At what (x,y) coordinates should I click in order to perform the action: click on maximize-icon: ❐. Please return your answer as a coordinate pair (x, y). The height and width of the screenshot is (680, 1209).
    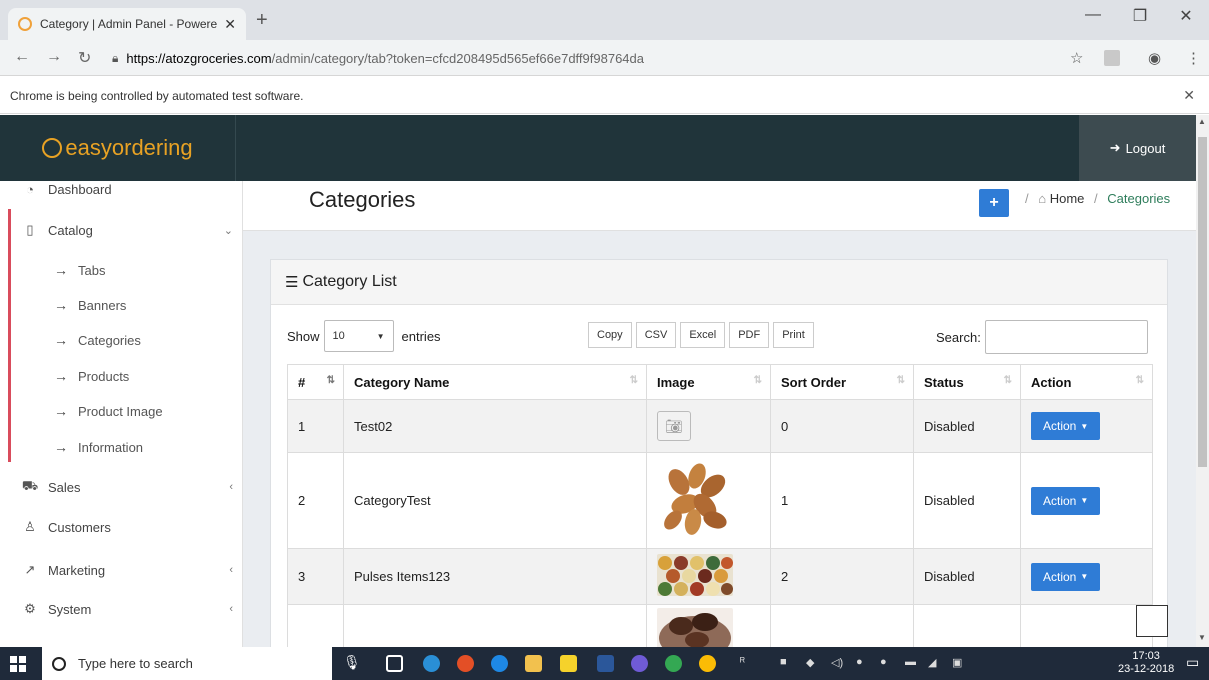
    Looking at the image, I should click on (1140, 16).